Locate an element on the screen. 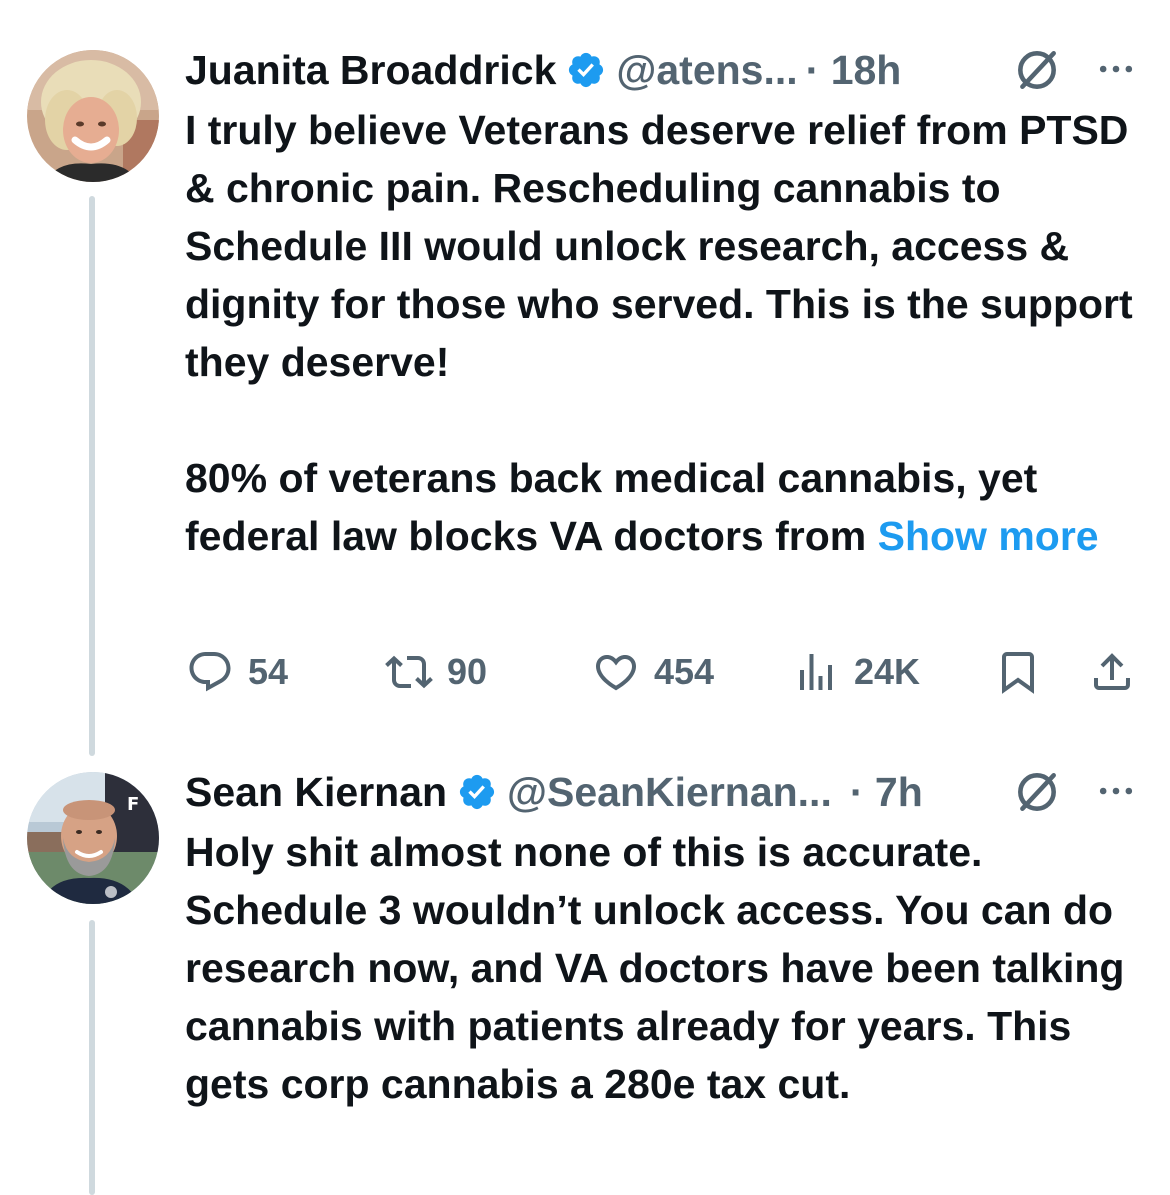  views-button: 24K is located at coordinates (856, 672).